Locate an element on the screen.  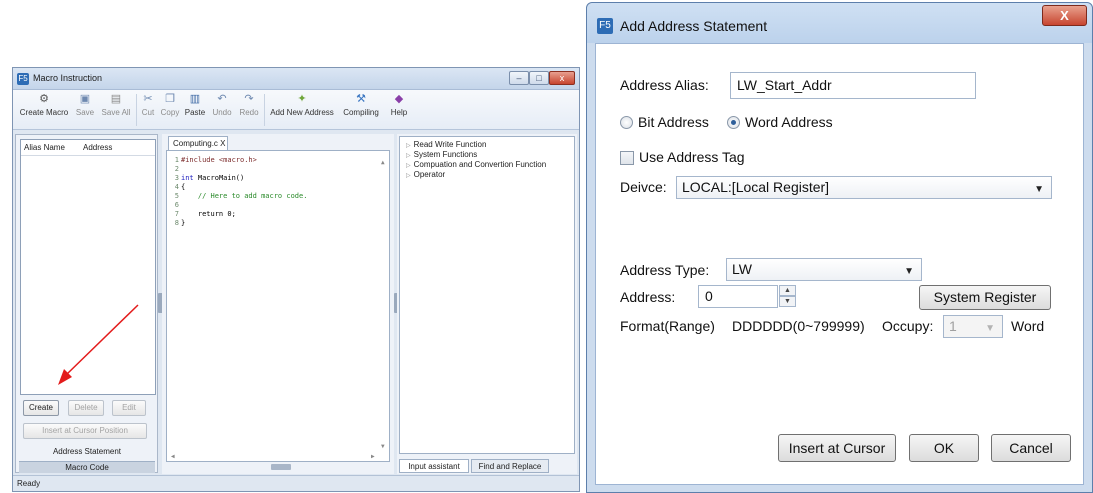
alias-name-column: Alias Name is located at coordinates (44, 148).